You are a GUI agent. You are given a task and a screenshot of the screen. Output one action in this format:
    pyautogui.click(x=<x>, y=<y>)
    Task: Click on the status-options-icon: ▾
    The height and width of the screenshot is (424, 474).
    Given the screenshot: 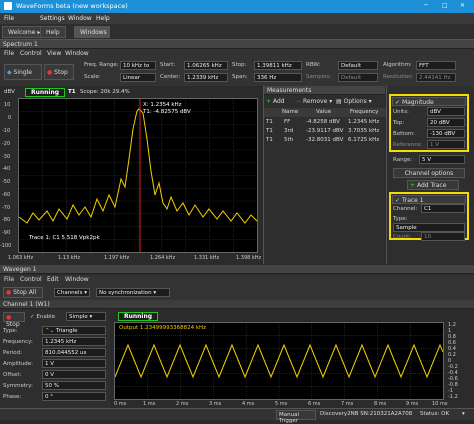 What is the action you would take?
    pyautogui.click(x=463, y=414)
    